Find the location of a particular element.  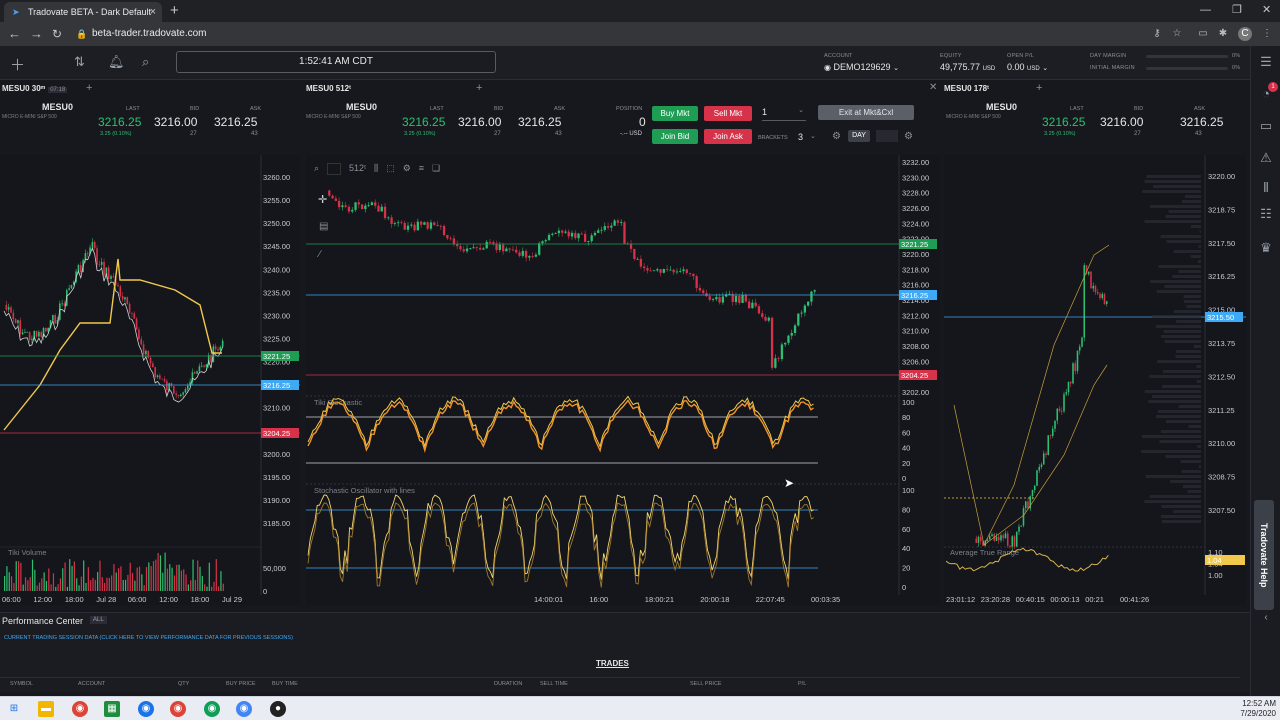

chart-bars-icon: ⦀ is located at coordinates (1266, 188).